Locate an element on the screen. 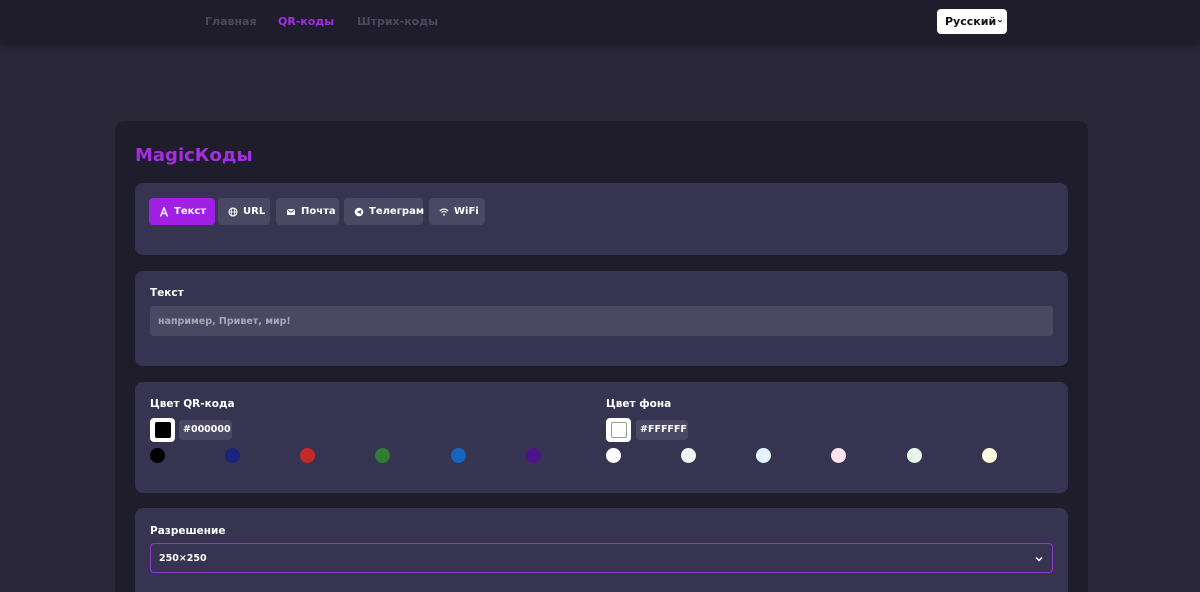  bg-color-hex: #FFFFFF is located at coordinates (662, 430).